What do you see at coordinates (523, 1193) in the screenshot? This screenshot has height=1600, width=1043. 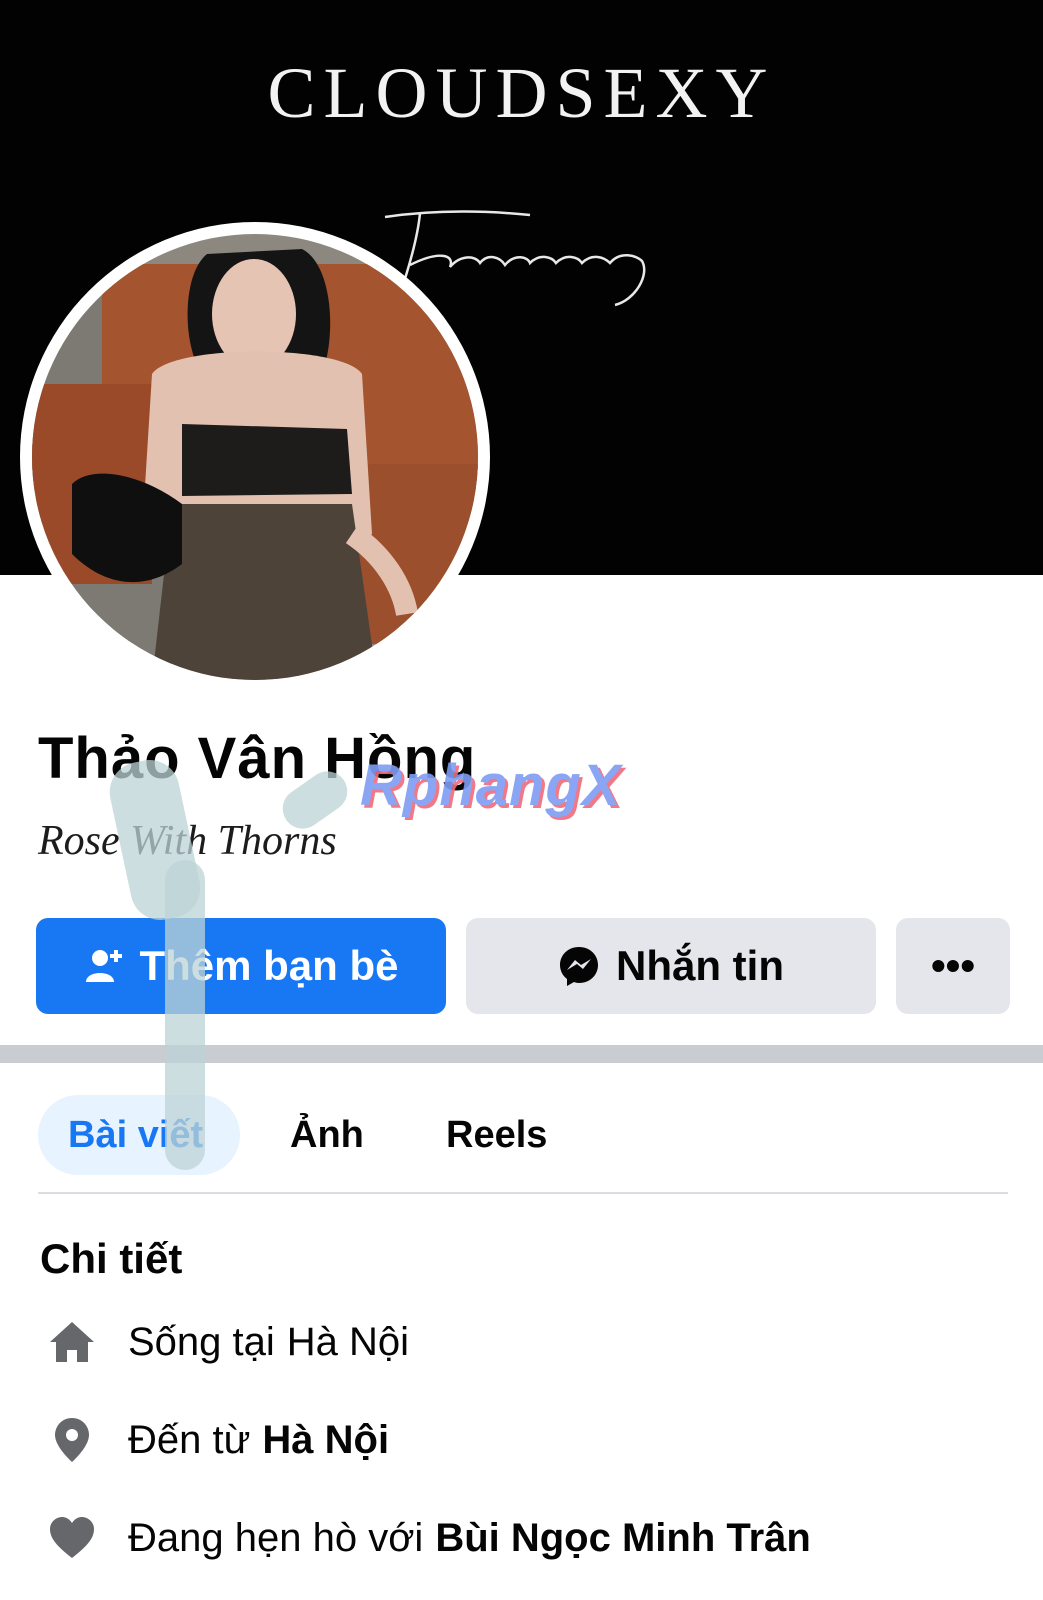 I see `tabs-divider` at bounding box center [523, 1193].